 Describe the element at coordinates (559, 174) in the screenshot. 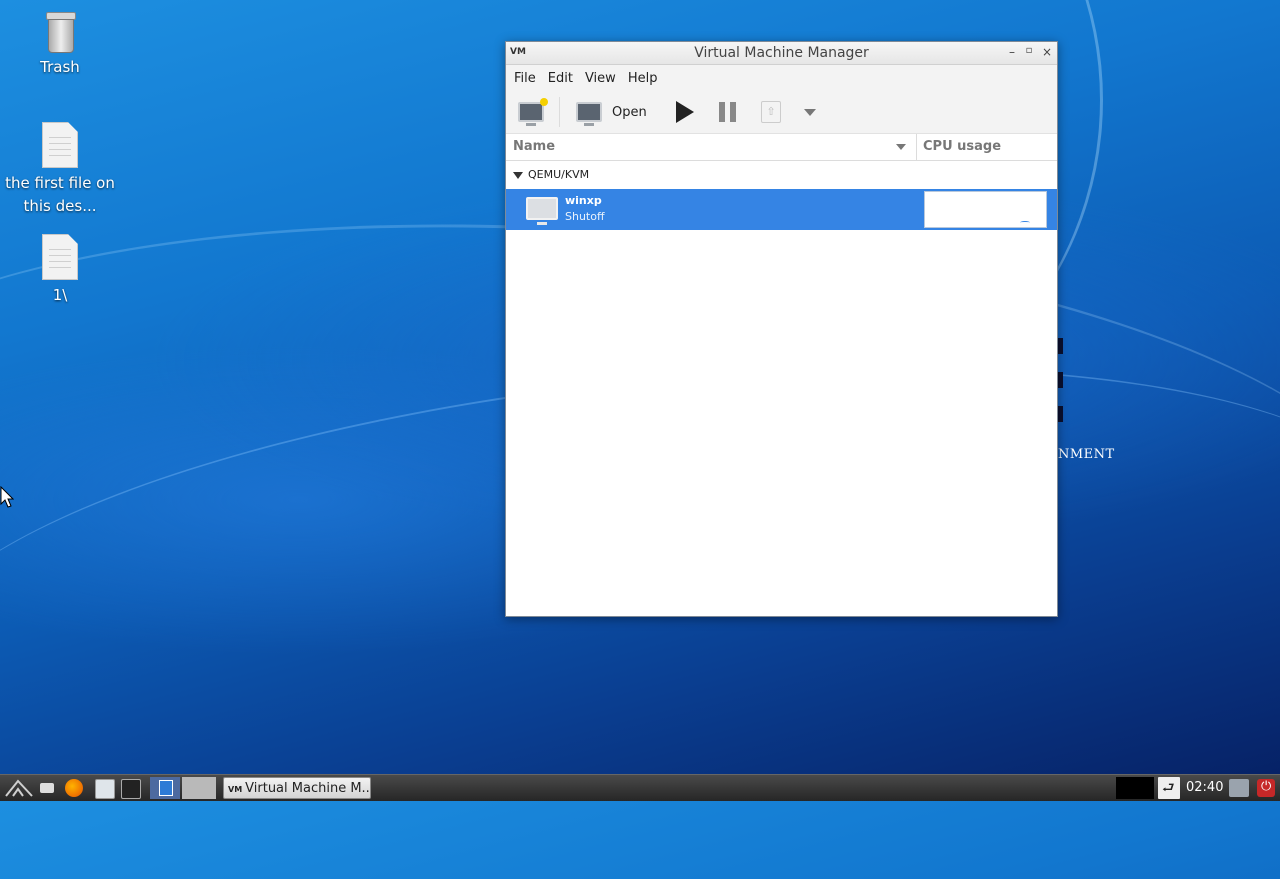

I see `connection-label: QEMU/KVM` at that location.